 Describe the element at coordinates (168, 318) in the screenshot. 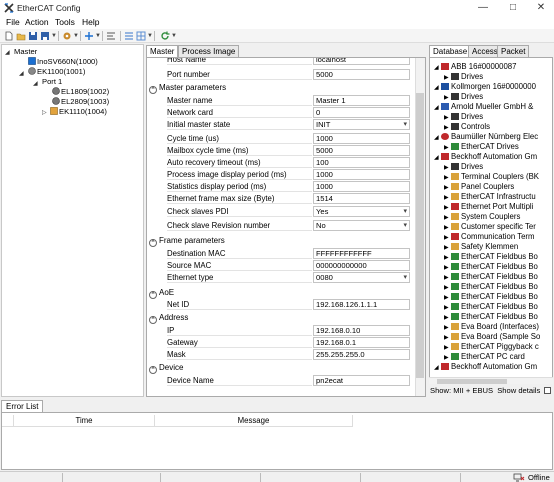

I see `section-address: ^ Address` at that location.